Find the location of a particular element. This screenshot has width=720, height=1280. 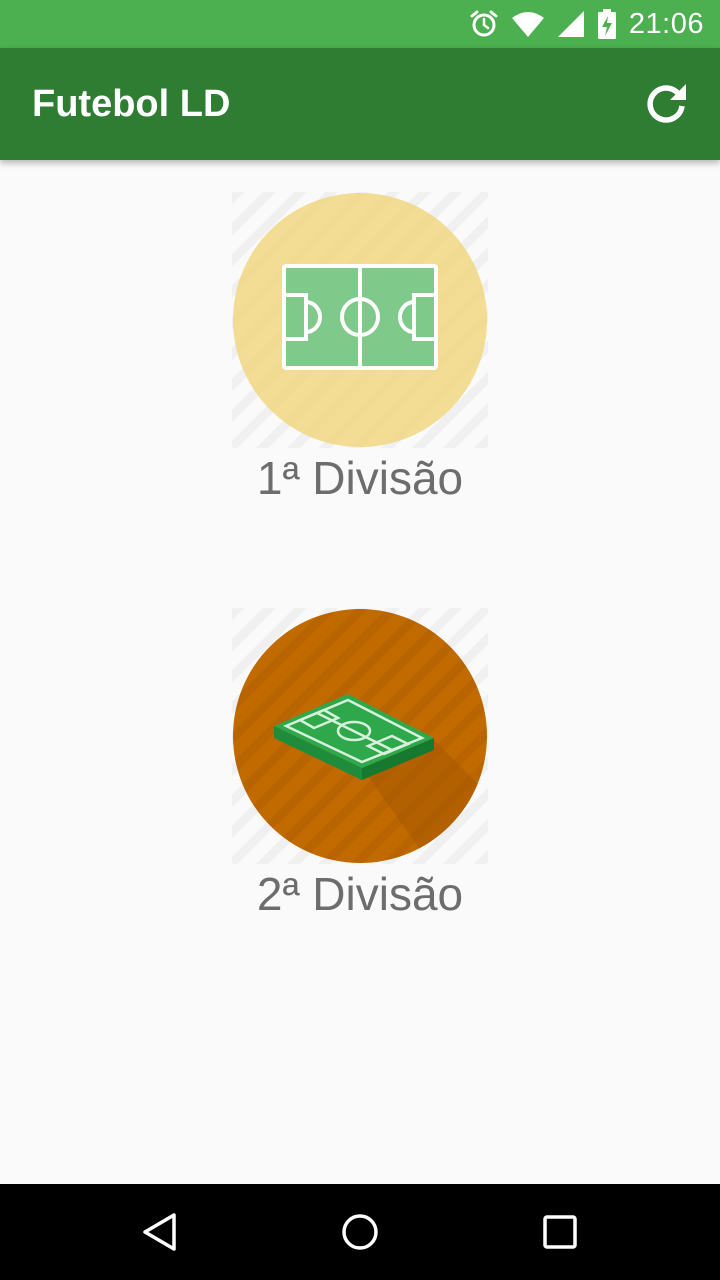

soccer-field-top-view-icon is located at coordinates (360, 317).